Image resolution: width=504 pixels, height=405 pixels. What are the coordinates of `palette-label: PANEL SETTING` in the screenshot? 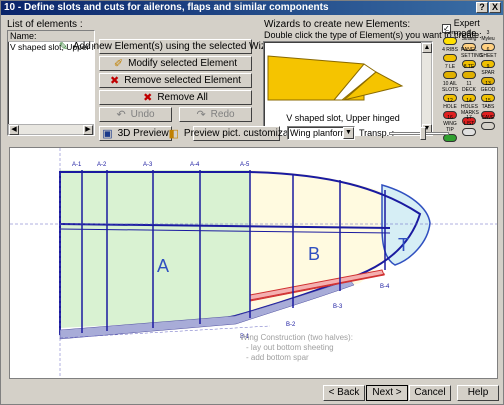 It's located at (472, 53).